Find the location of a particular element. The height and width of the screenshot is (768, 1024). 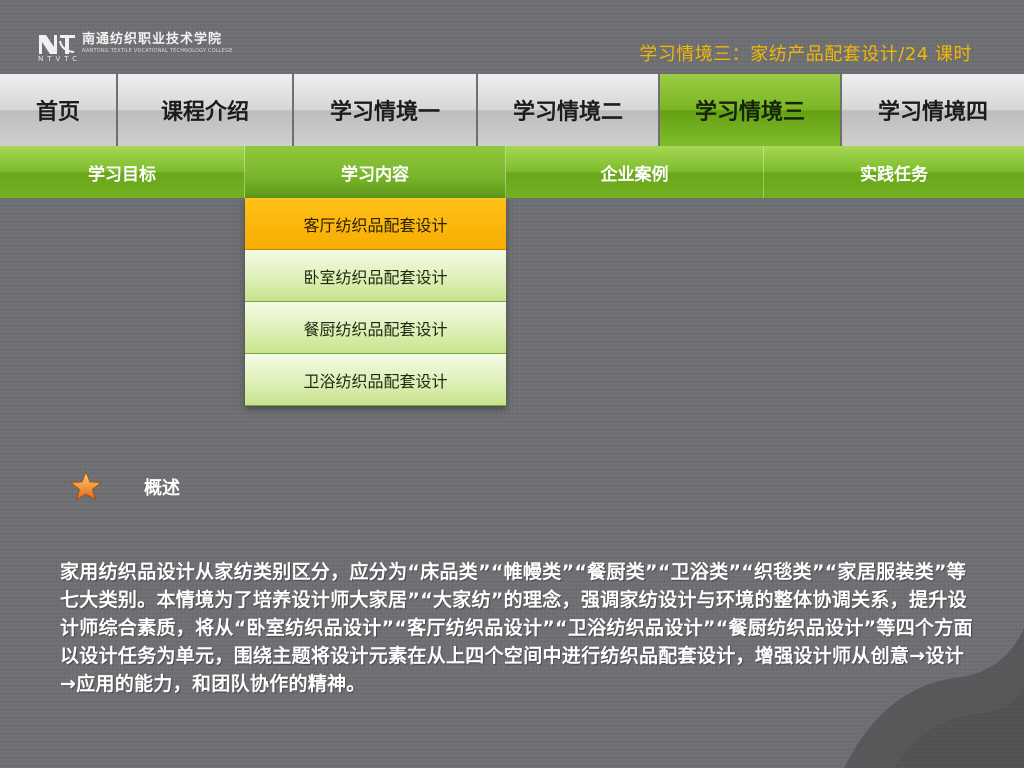

logo-abbreviation: NTVTC is located at coordinates (60, 59).